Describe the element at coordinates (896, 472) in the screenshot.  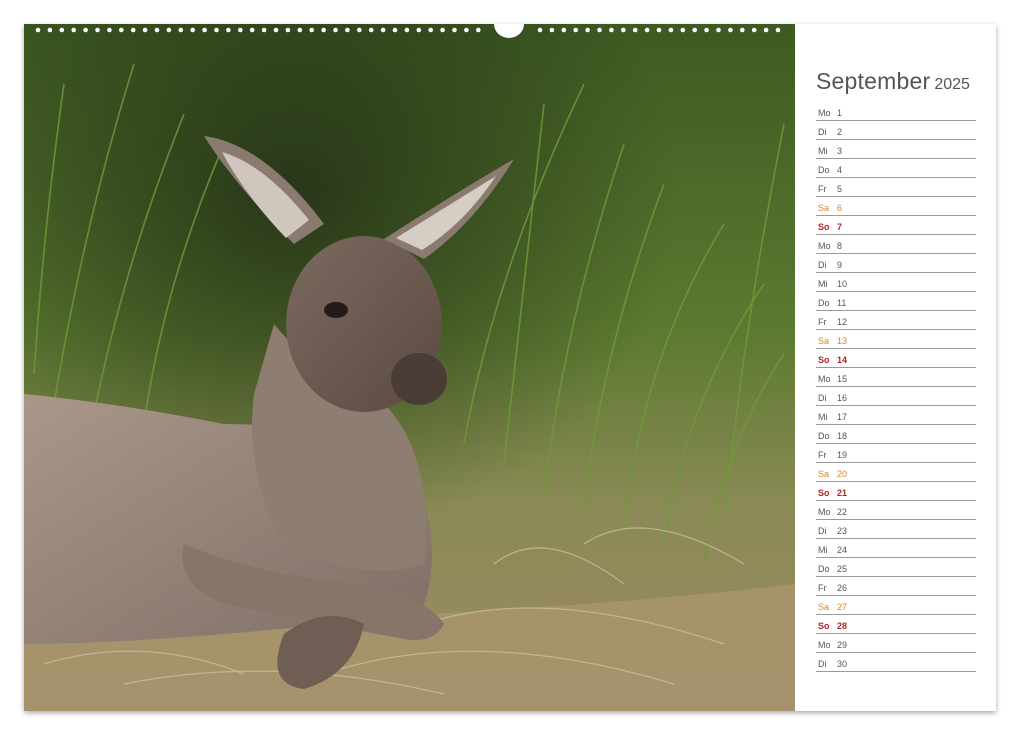
I see `day-row: Sa 20` at that location.